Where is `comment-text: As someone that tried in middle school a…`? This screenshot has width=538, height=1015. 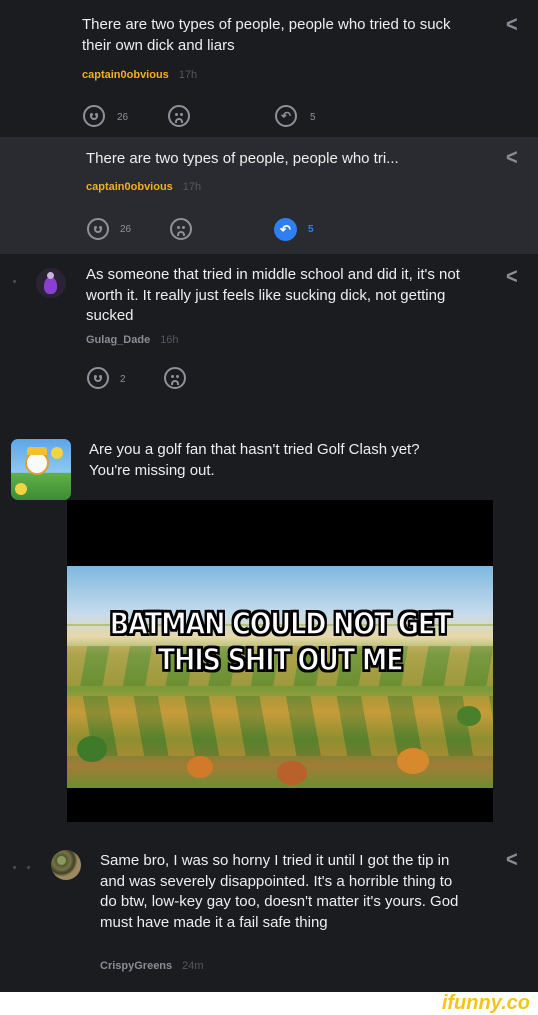 comment-text: As someone that tried in middle school a… is located at coordinates (273, 295).